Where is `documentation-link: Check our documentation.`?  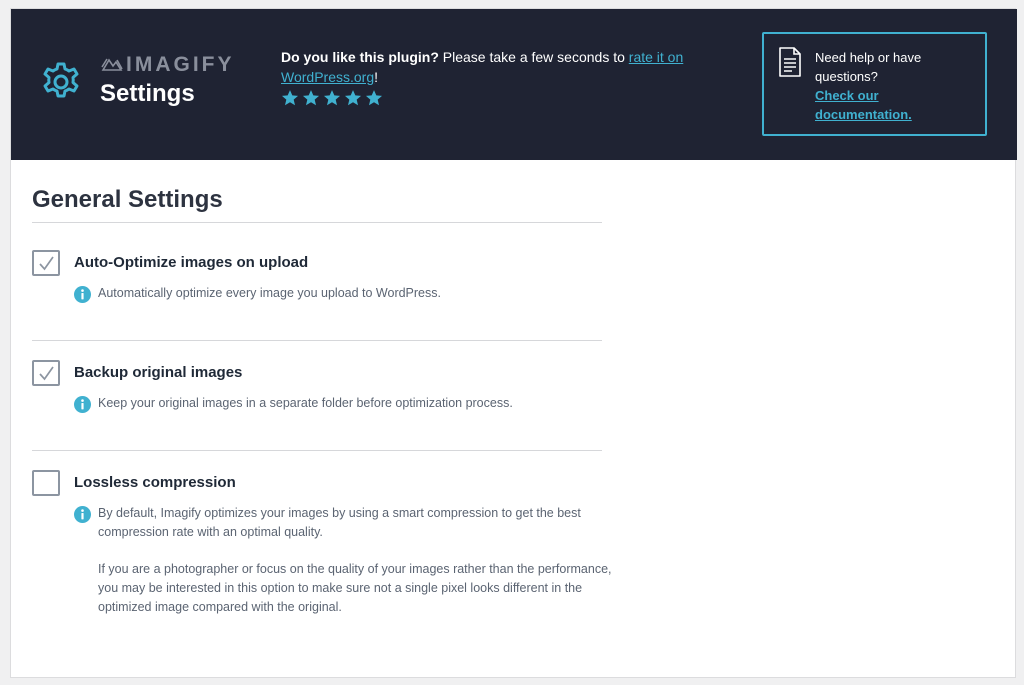
documentation-link: Check our documentation. is located at coordinates (863, 105).